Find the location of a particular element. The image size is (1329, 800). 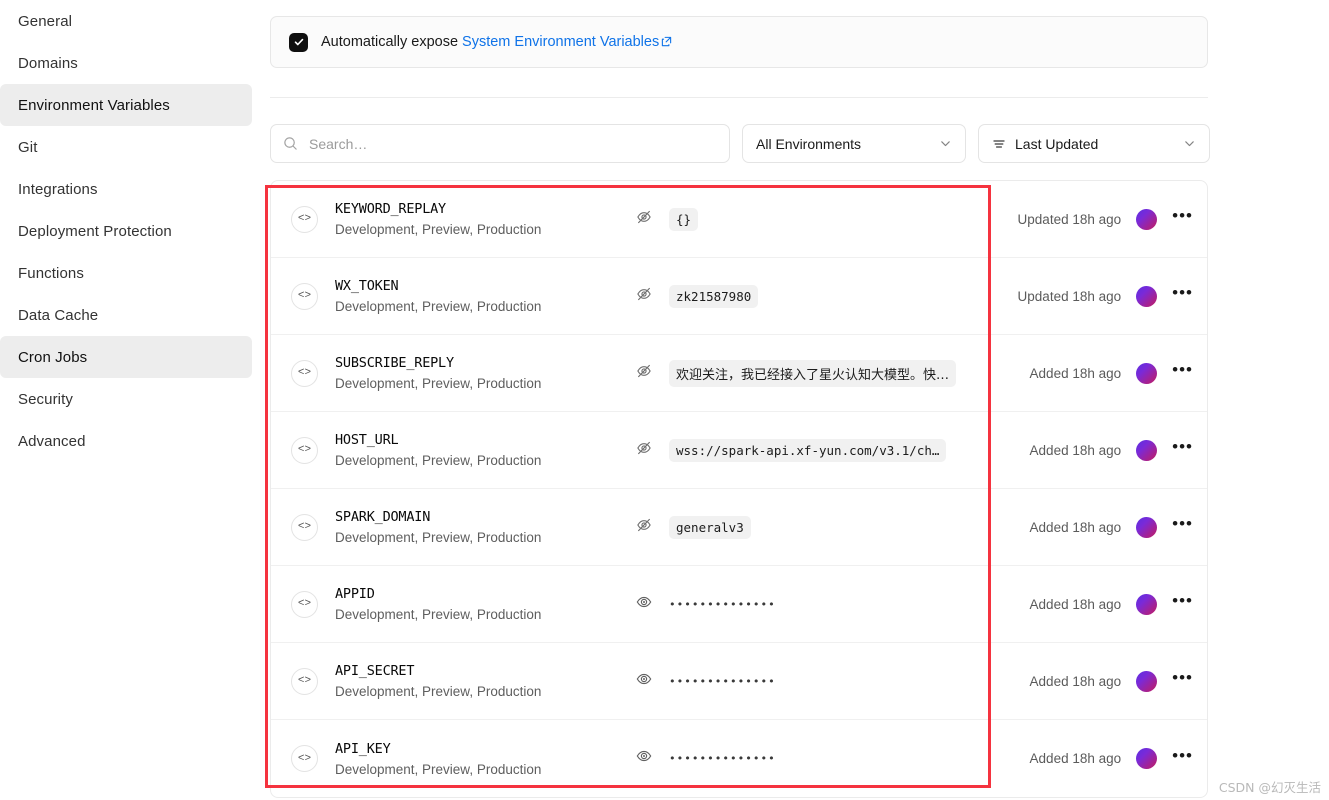

auto-expose-checkbox is located at coordinates (298, 42).